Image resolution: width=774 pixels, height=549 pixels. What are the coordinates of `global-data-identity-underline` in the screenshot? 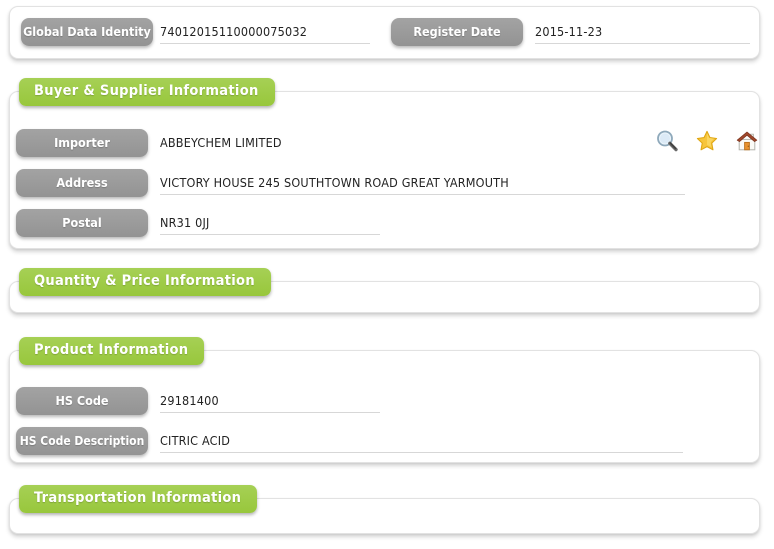 It's located at (265, 43).